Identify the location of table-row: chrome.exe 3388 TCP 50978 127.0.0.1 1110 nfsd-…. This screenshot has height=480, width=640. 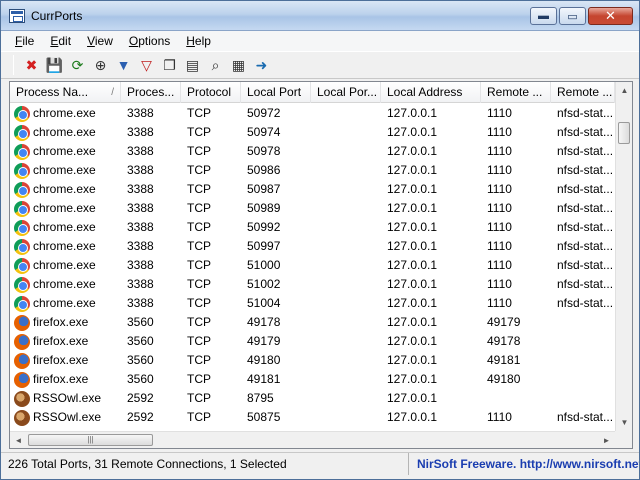
(312, 151).